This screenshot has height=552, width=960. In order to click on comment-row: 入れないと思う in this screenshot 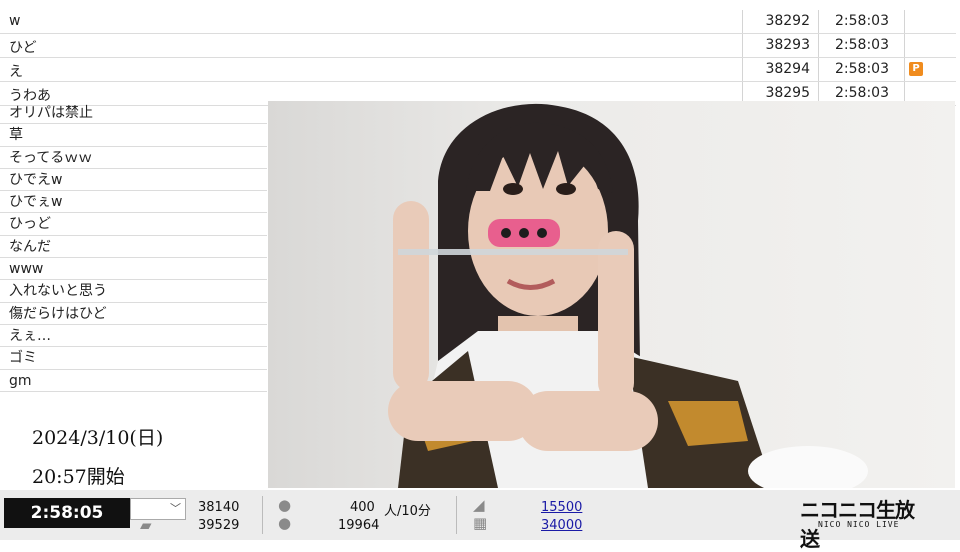, I will do `click(133, 291)`.